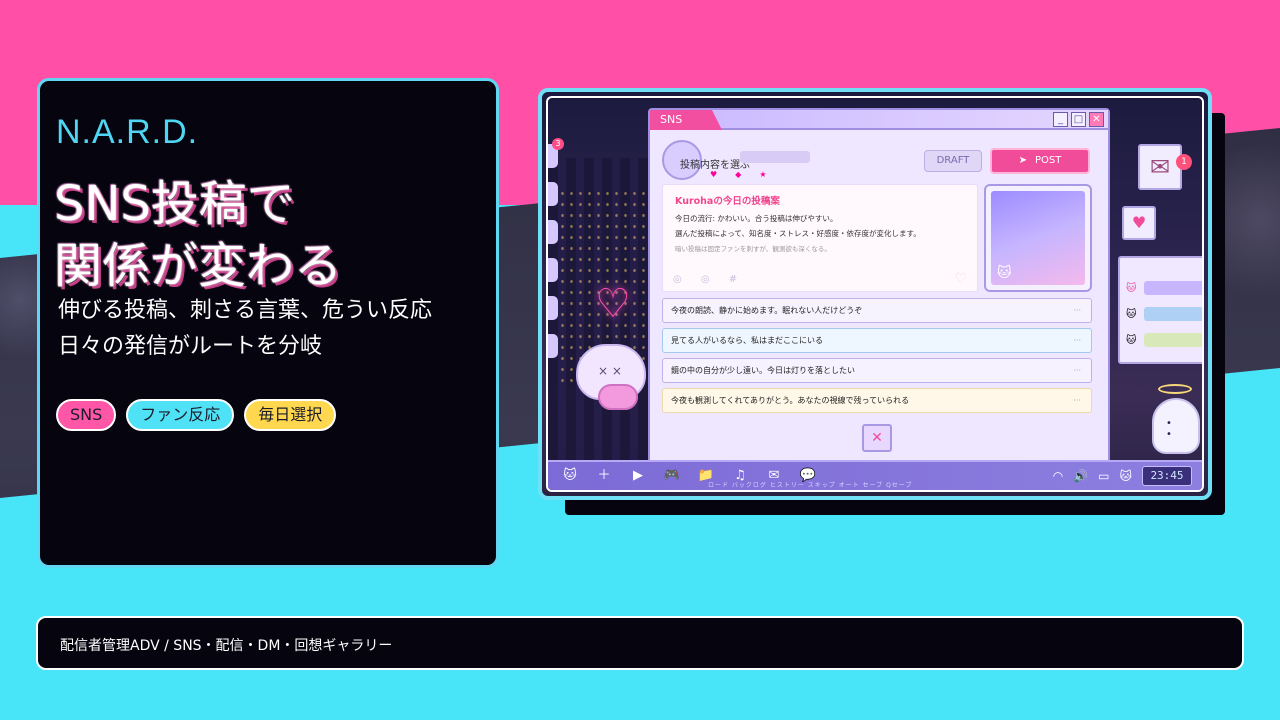  What do you see at coordinates (877, 370) in the screenshot?
I see `post-option: 鏡の中の自分が少し遠い。今日は灯りを落としたい ···` at bounding box center [877, 370].